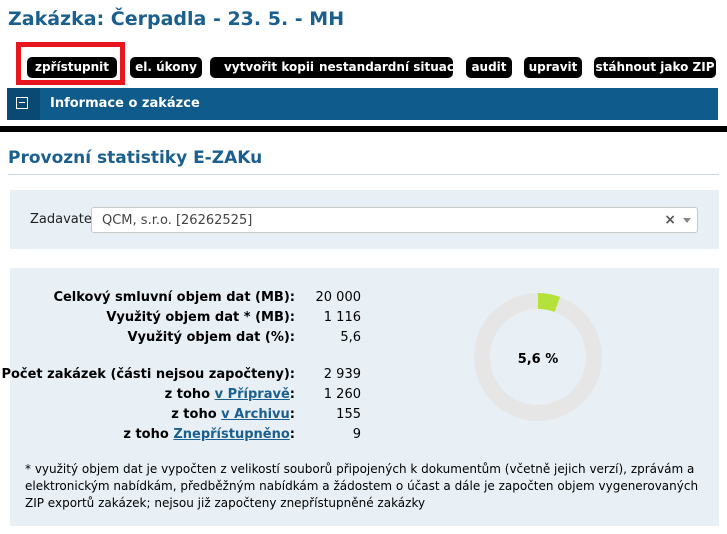 This screenshot has width=727, height=534. I want to click on disabled-link: Znepřístupněno, so click(231, 434).